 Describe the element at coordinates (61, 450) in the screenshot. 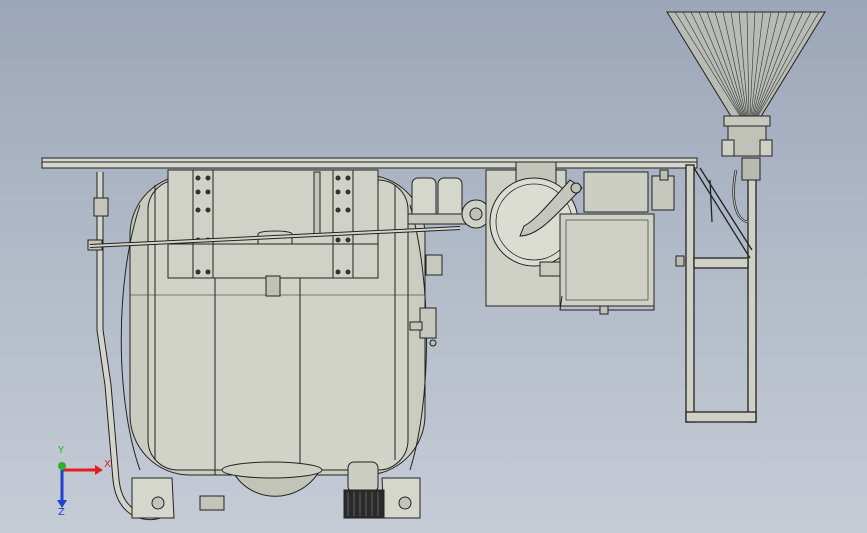

I see `y-axis-label: Y` at that location.